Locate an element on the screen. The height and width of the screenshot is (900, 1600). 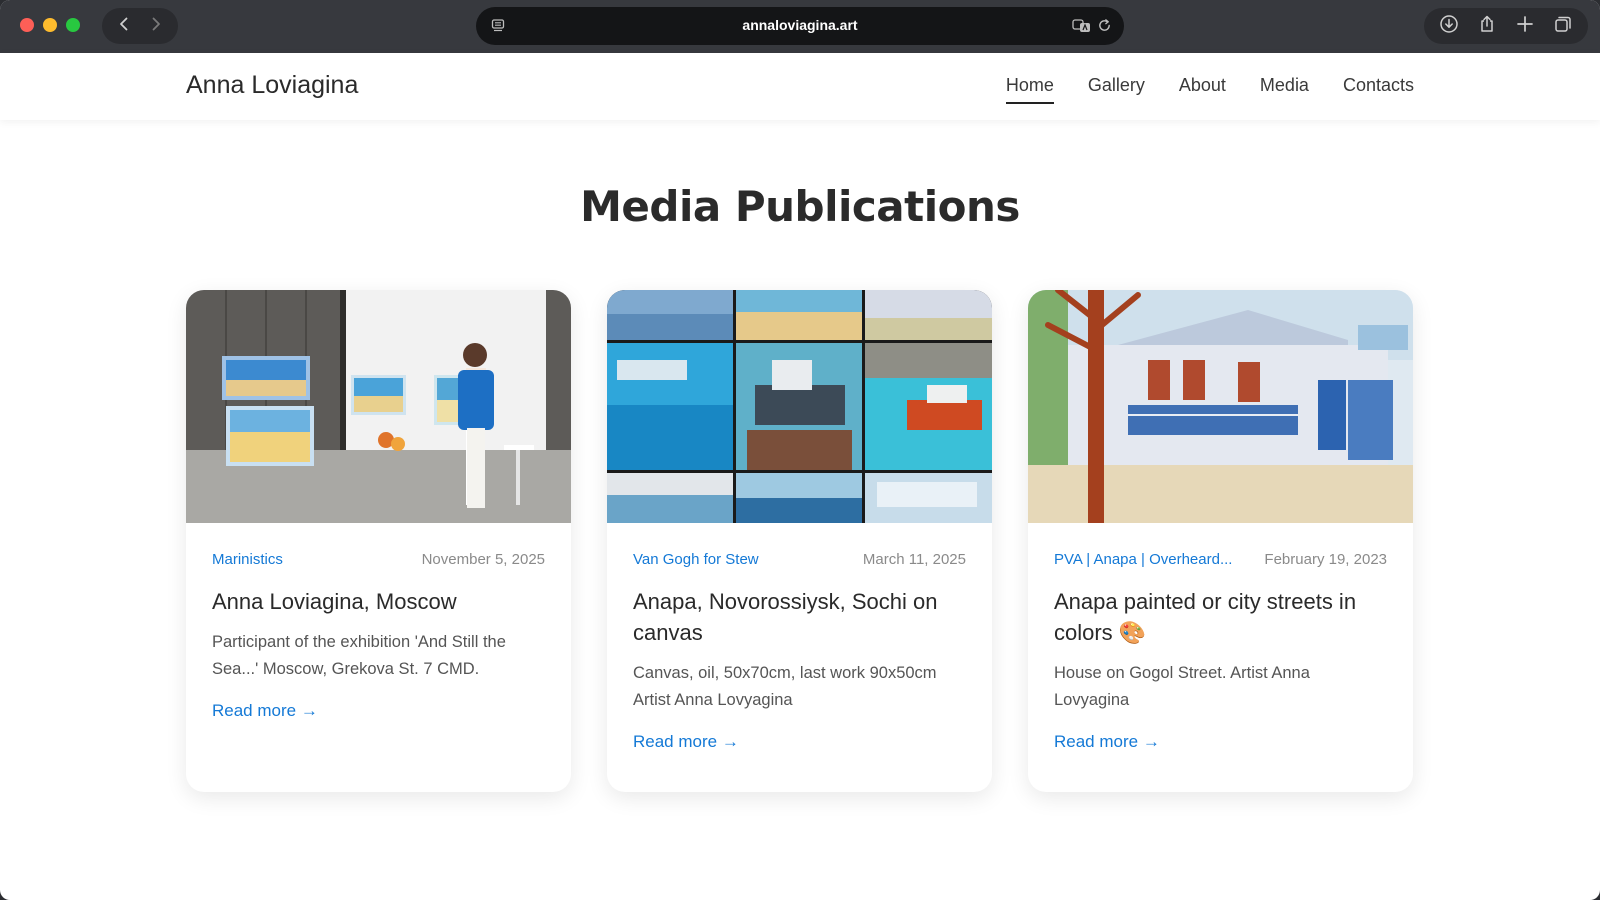
share-button is located at coordinates (1487, 26).